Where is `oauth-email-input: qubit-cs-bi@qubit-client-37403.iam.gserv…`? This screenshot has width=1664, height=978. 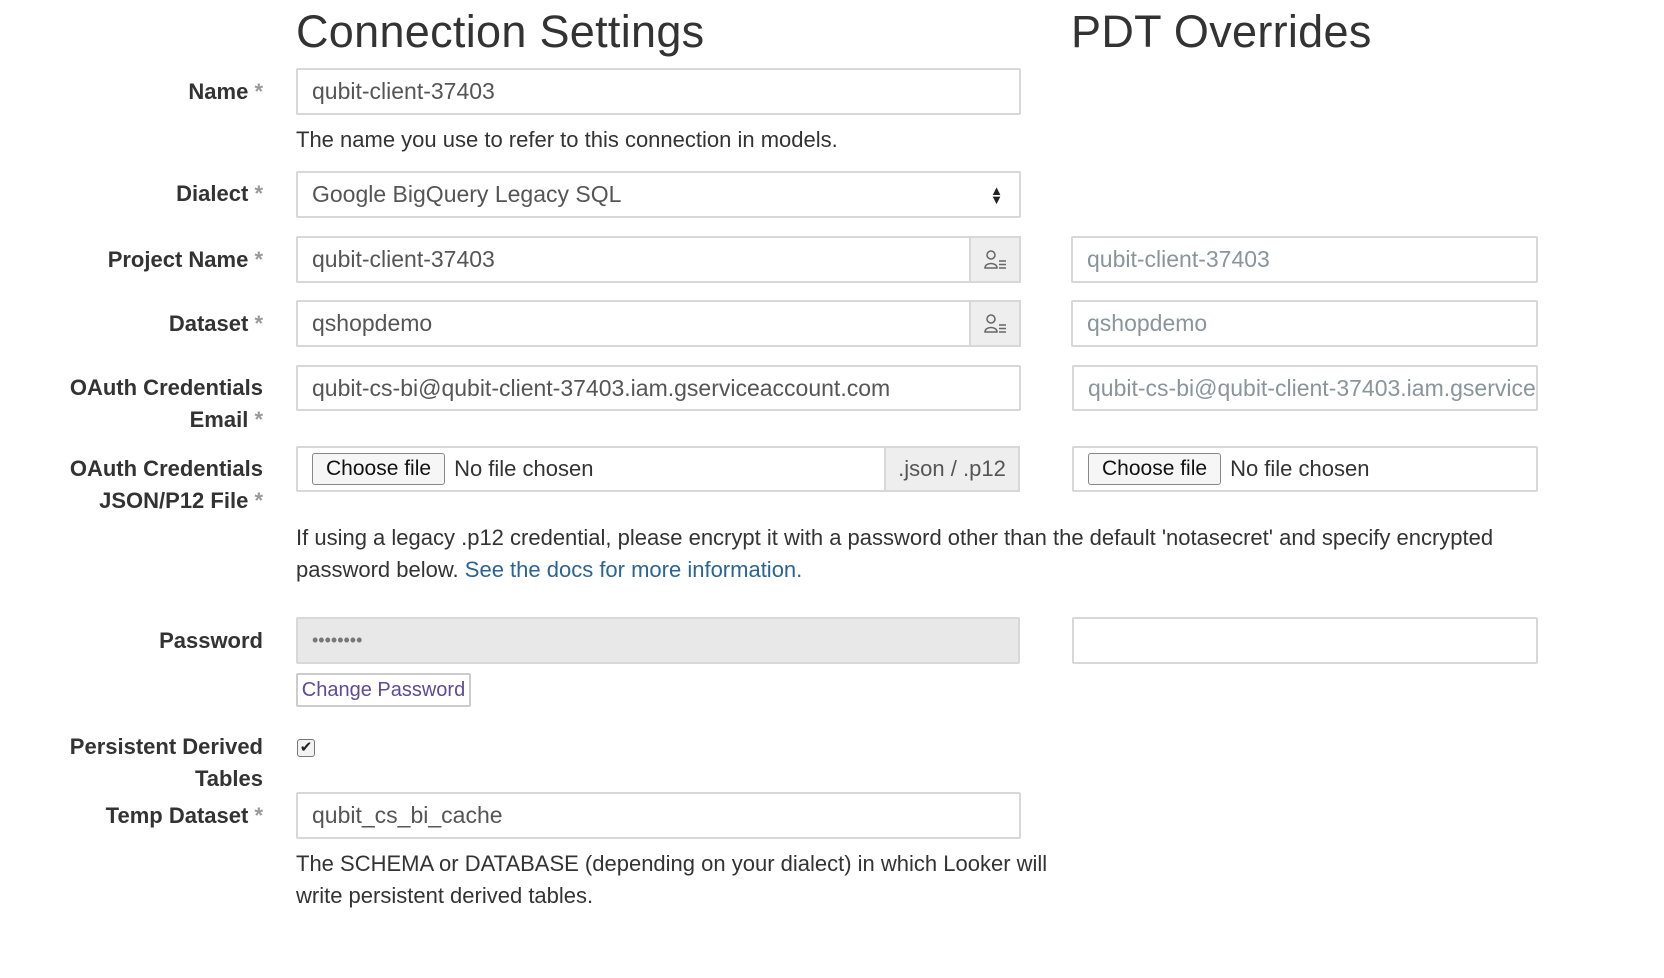 oauth-email-input: qubit-cs-bi@qubit-client-37403.iam.gserv… is located at coordinates (658, 388).